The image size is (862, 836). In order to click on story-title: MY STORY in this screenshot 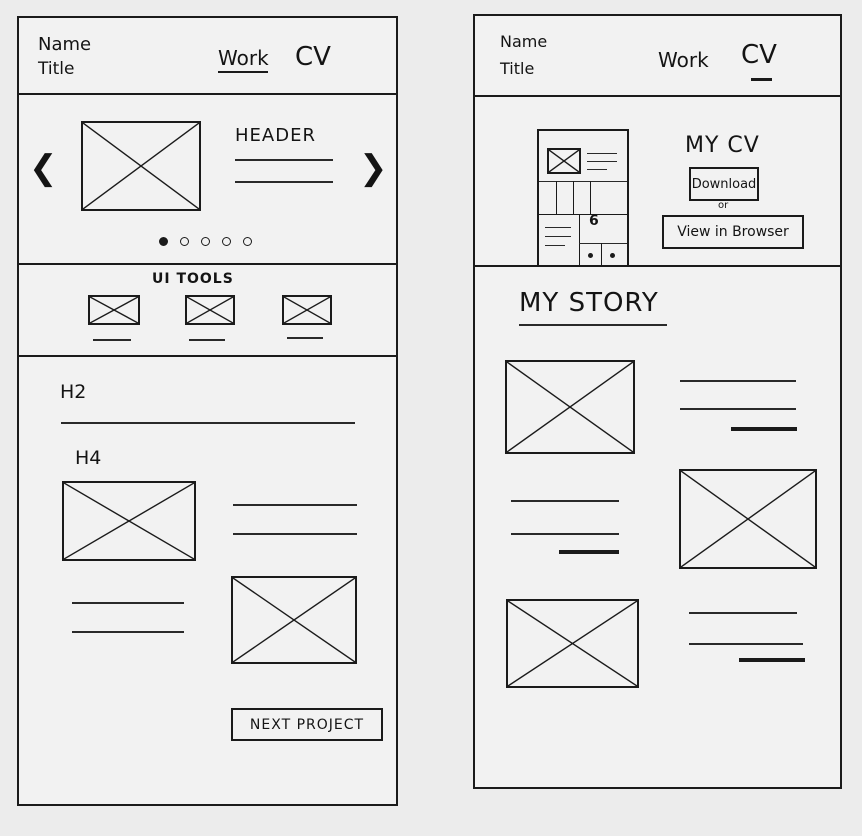, I will do `click(589, 303)`.